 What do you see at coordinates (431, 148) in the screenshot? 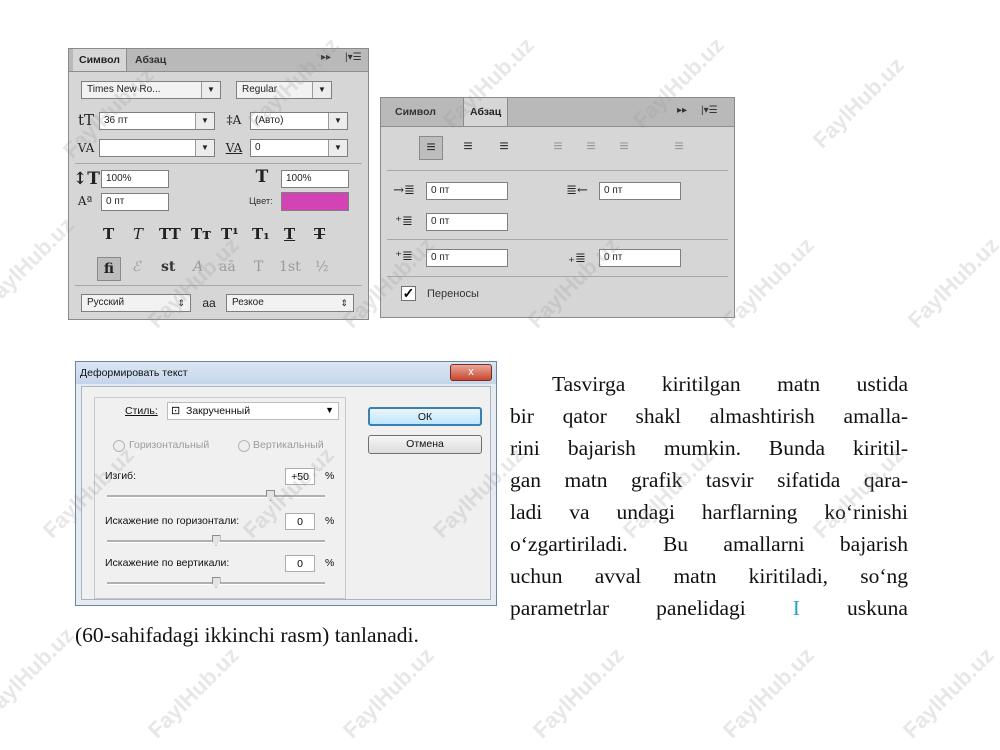
I see `align-left-icon: ≡` at bounding box center [431, 148].